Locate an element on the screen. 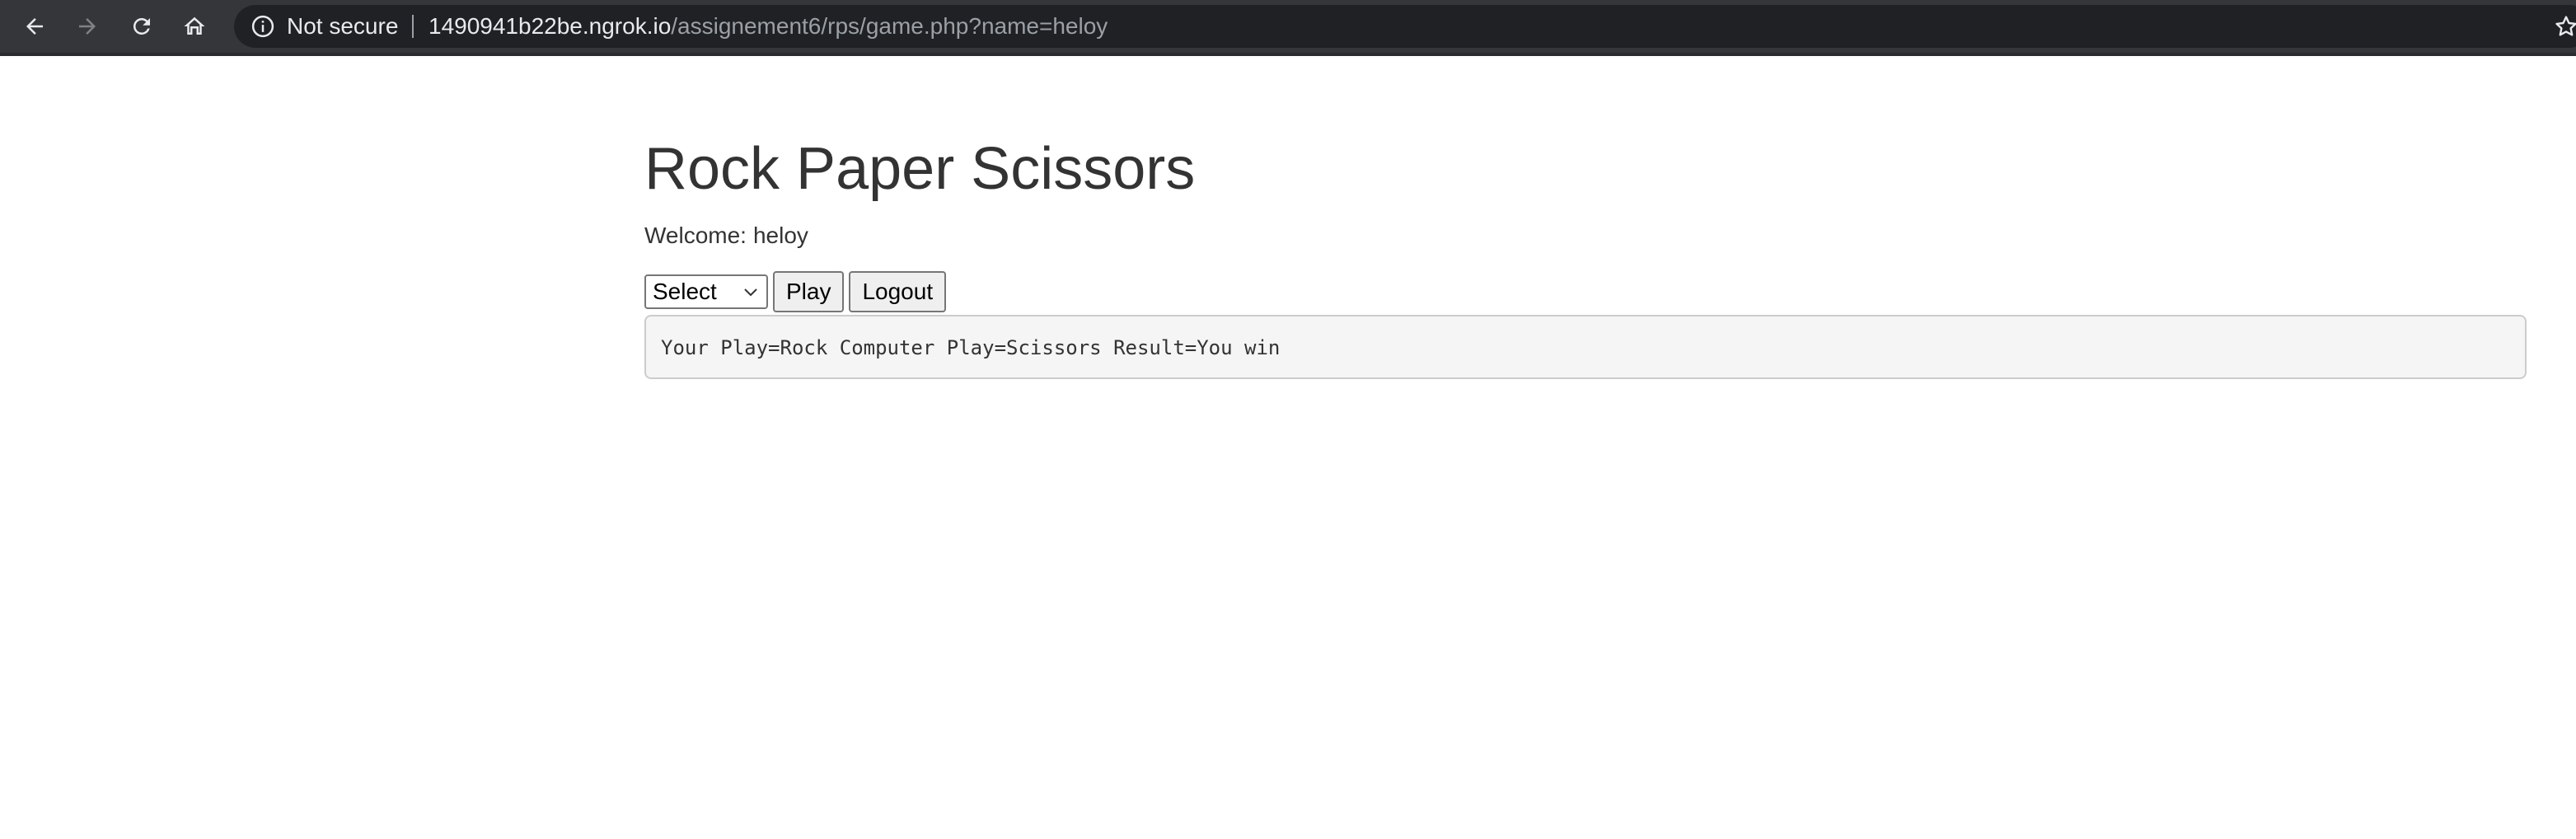  reload-icon is located at coordinates (141, 26).